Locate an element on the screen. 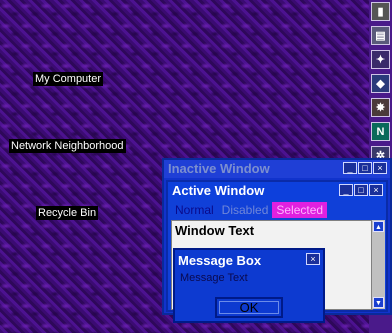 Image resolution: width=392 pixels, height=333 pixels. ok-button-focus-frame is located at coordinates (249, 307).